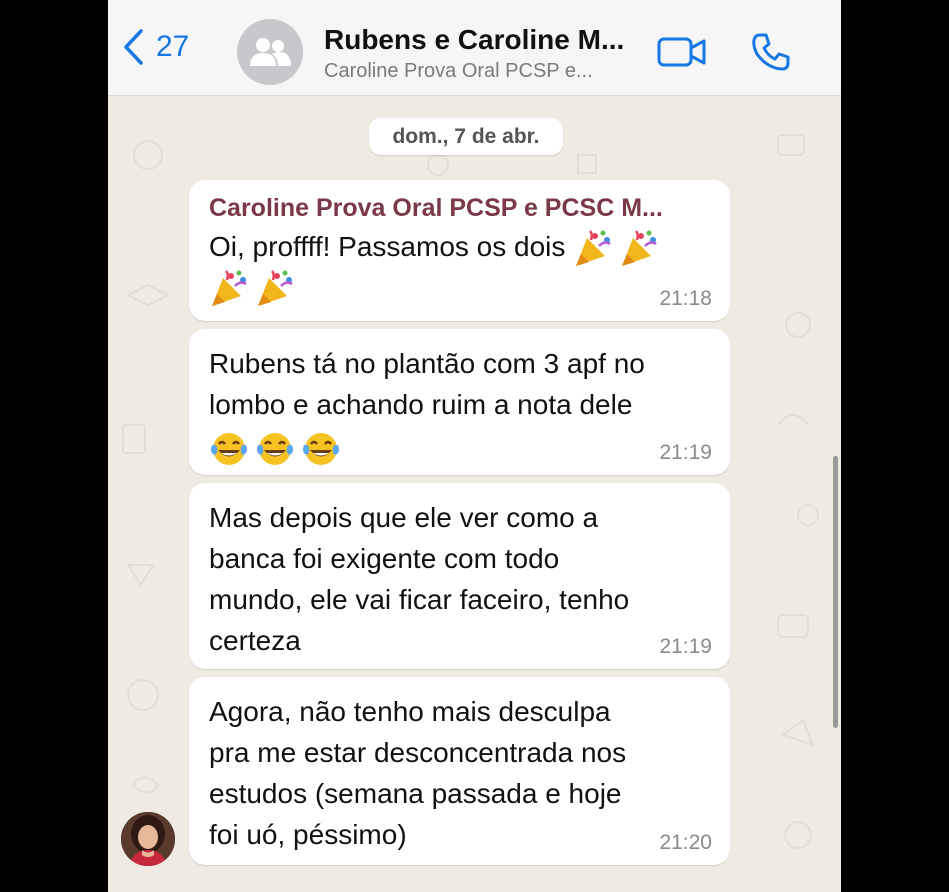  Describe the element at coordinates (415, 793) in the screenshot. I see `message-text-line: estudos (semana passada e hoje` at that location.